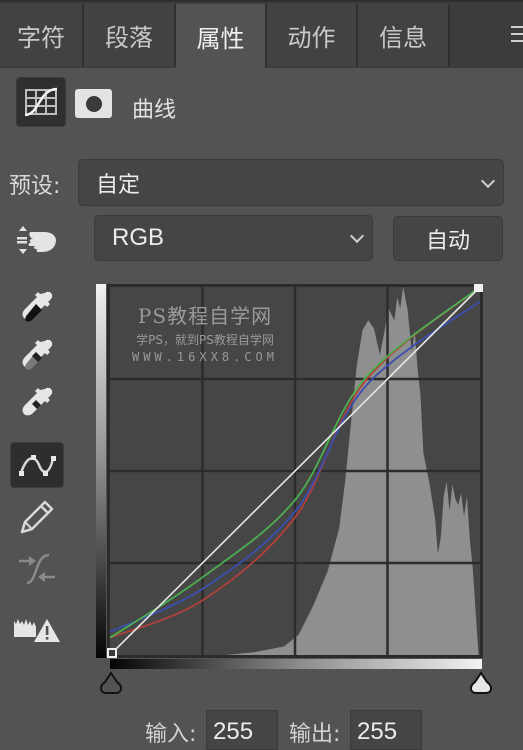 This screenshot has height=750, width=523. I want to click on draw-pencil-icon, so click(37, 517).